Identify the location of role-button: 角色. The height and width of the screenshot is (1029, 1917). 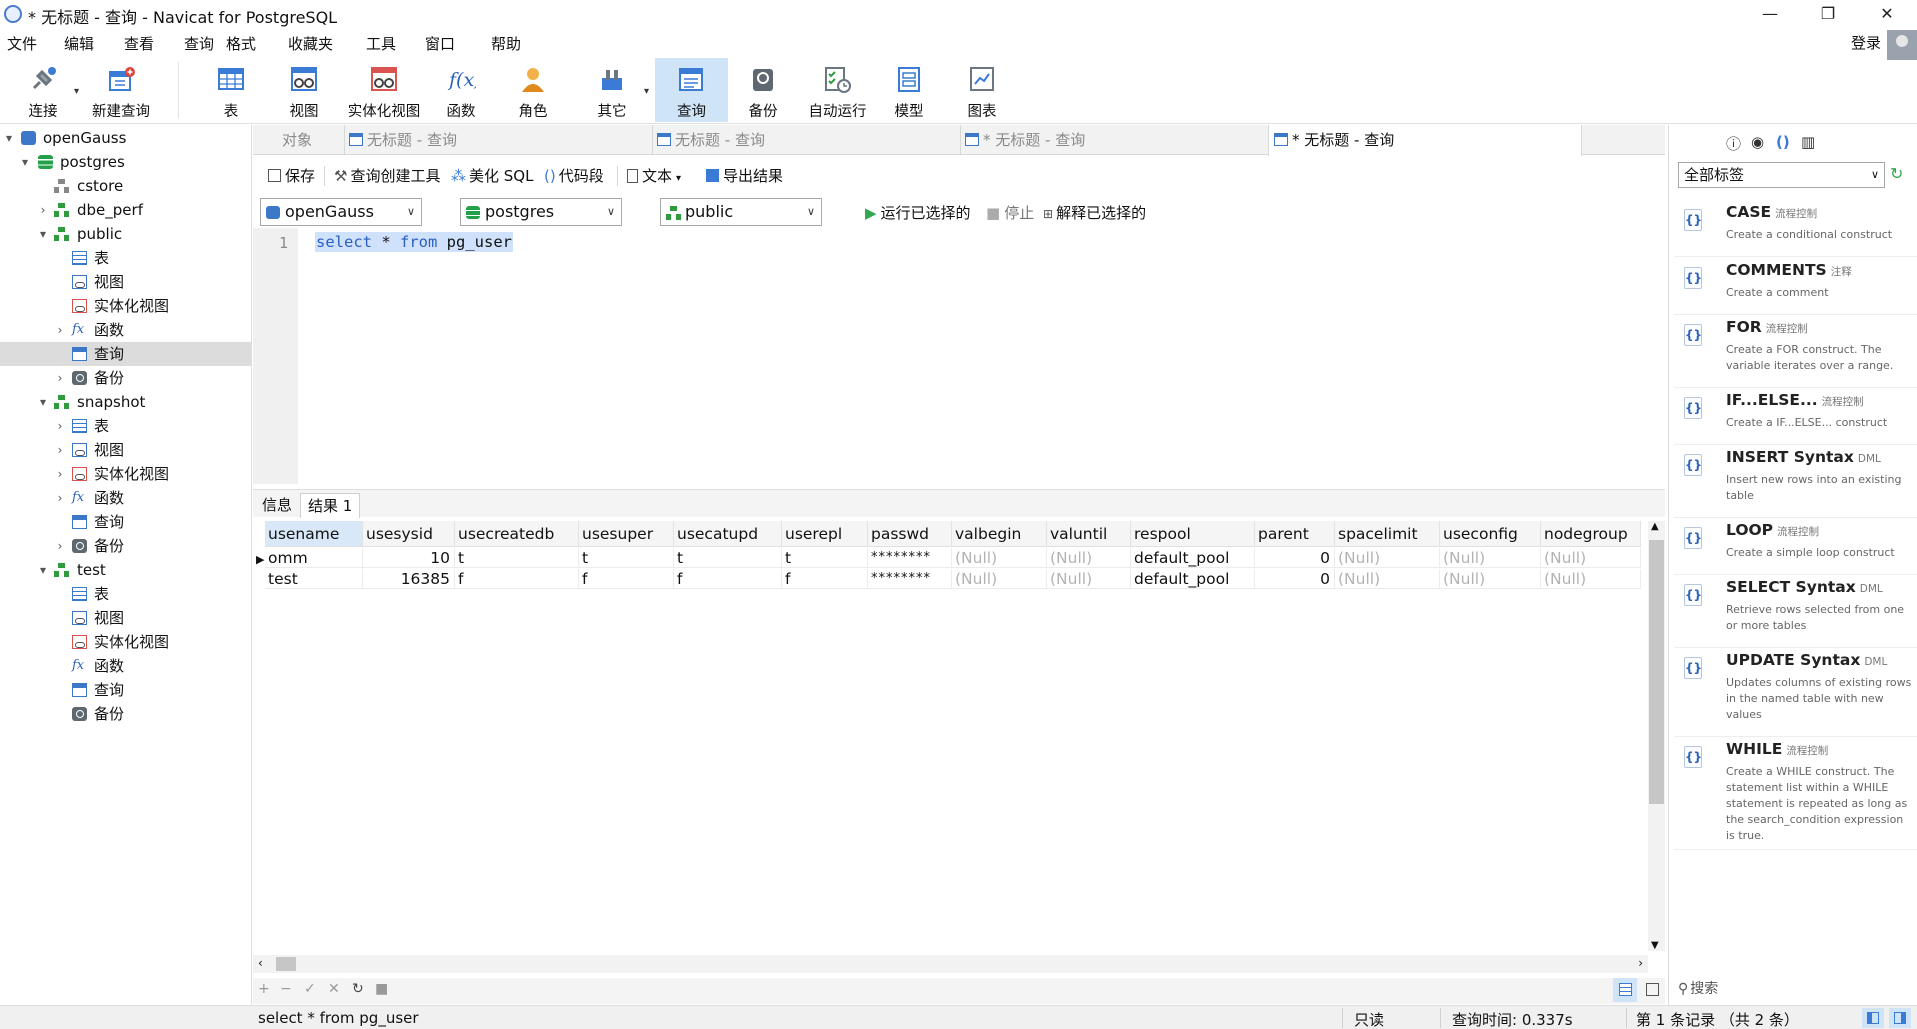
(533, 90).